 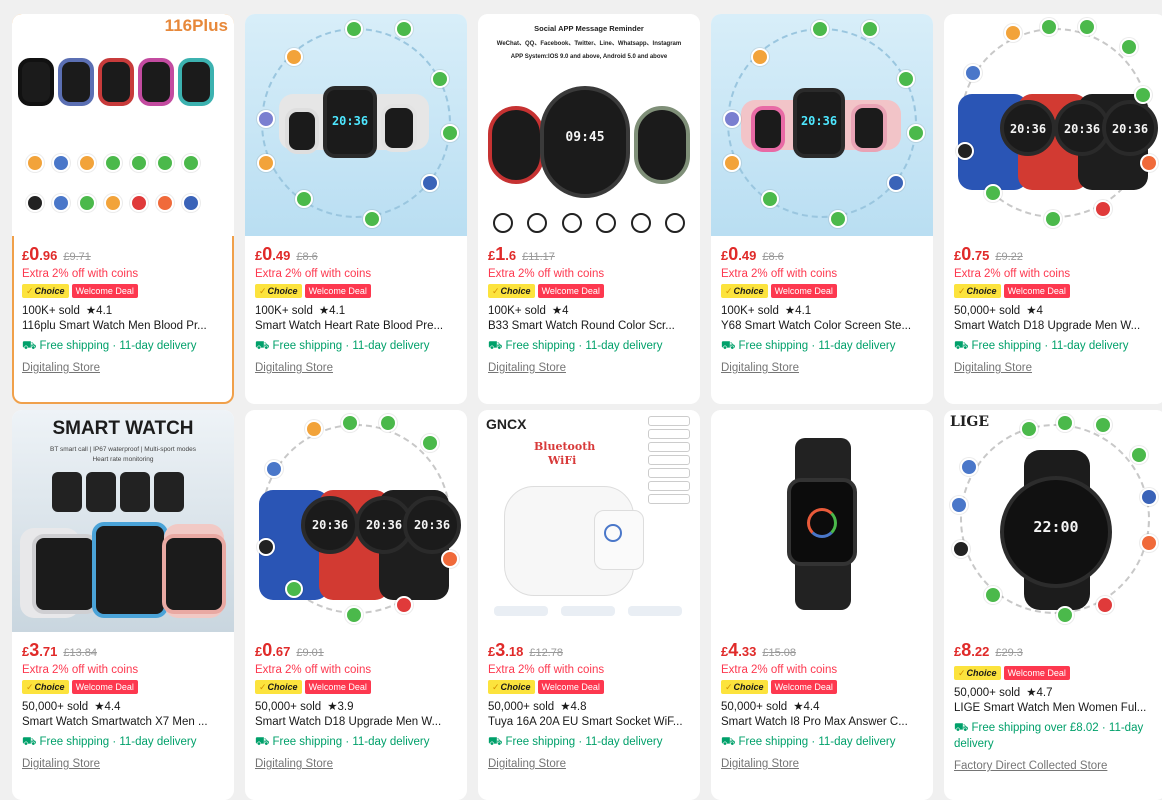 What do you see at coordinates (779, 653) in the screenshot?
I see `original-price: £15.08` at bounding box center [779, 653].